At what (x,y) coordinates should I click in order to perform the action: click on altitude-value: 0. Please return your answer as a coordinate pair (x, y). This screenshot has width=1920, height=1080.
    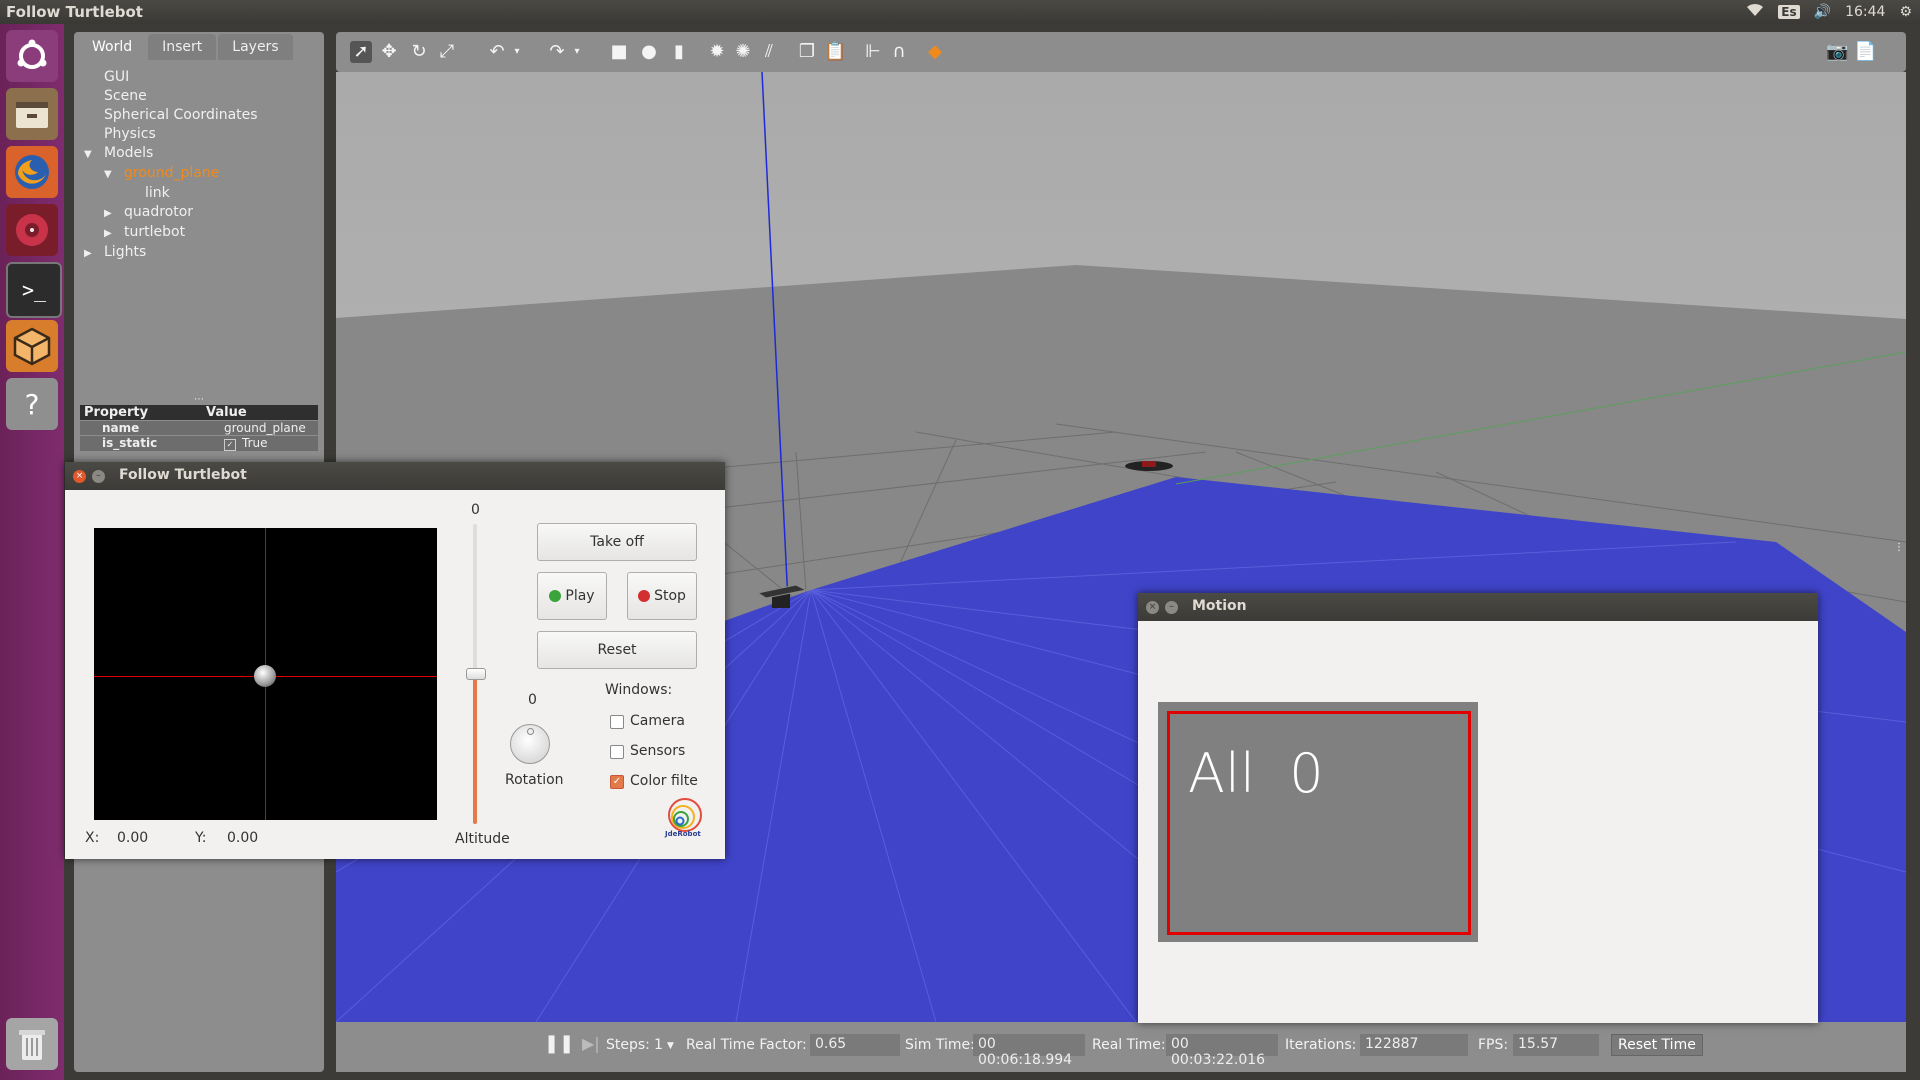
    Looking at the image, I should click on (475, 510).